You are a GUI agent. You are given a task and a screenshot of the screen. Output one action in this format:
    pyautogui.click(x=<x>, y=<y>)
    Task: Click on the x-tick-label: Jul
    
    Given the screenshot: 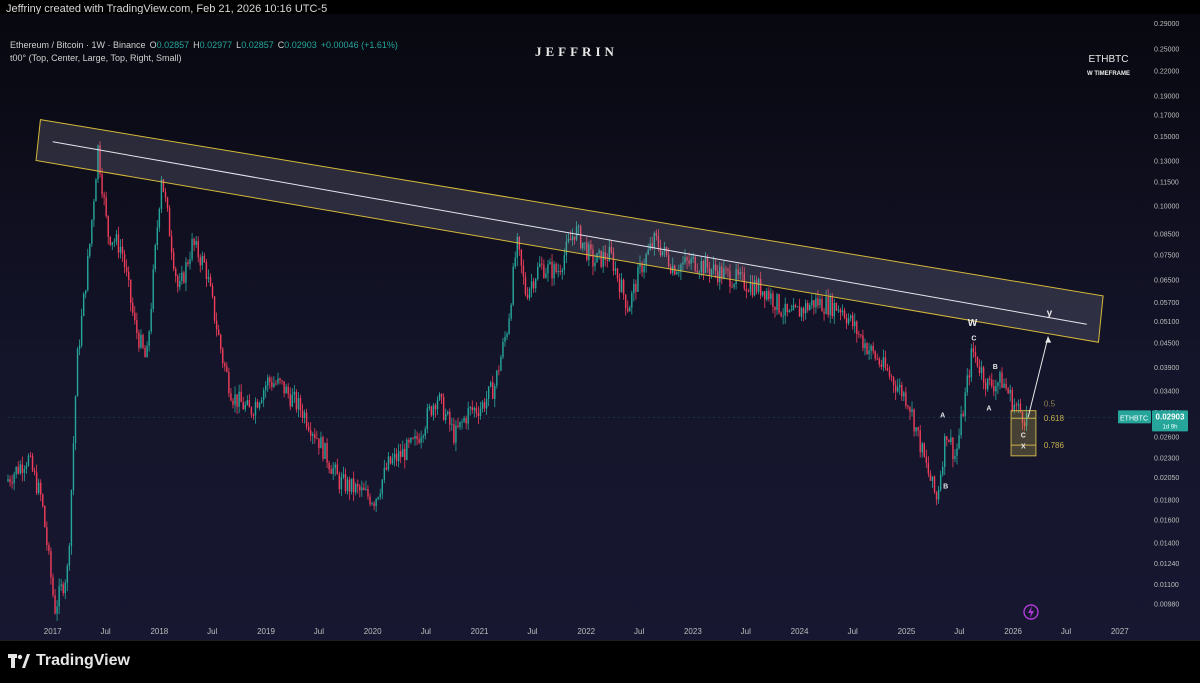 What is the action you would take?
    pyautogui.click(x=853, y=631)
    